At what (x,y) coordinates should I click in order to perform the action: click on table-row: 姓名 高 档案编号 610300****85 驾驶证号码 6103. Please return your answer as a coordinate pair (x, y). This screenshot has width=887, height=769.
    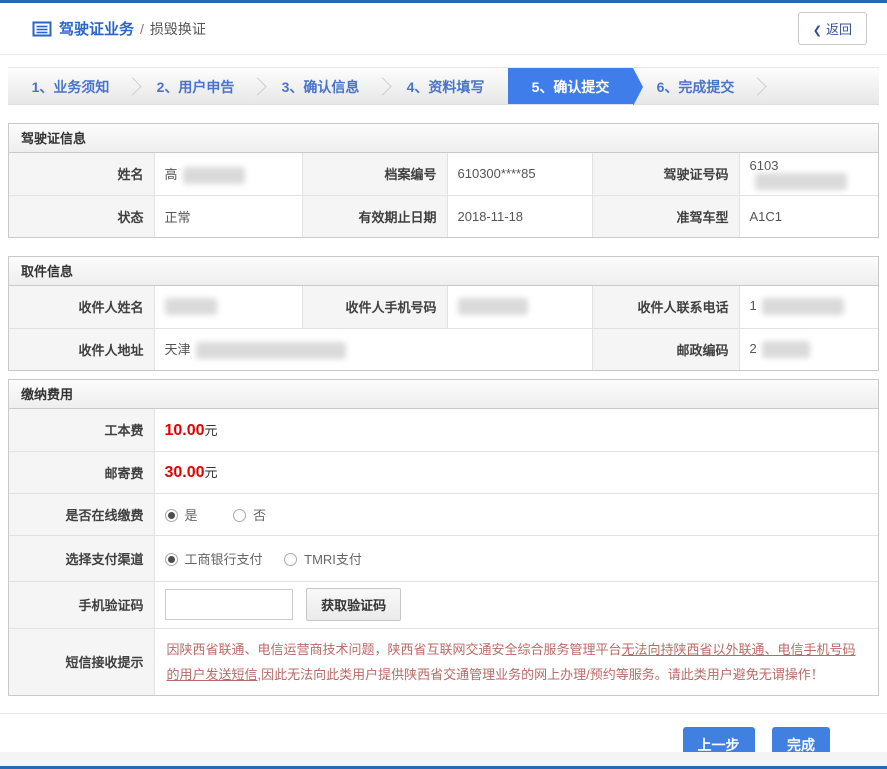
    Looking at the image, I should click on (443, 174).